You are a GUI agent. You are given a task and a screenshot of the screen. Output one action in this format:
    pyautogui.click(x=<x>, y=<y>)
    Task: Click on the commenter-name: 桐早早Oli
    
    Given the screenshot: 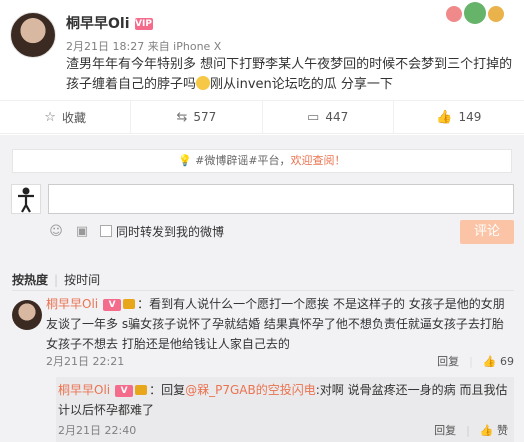 What is the action you would take?
    pyautogui.click(x=72, y=304)
    